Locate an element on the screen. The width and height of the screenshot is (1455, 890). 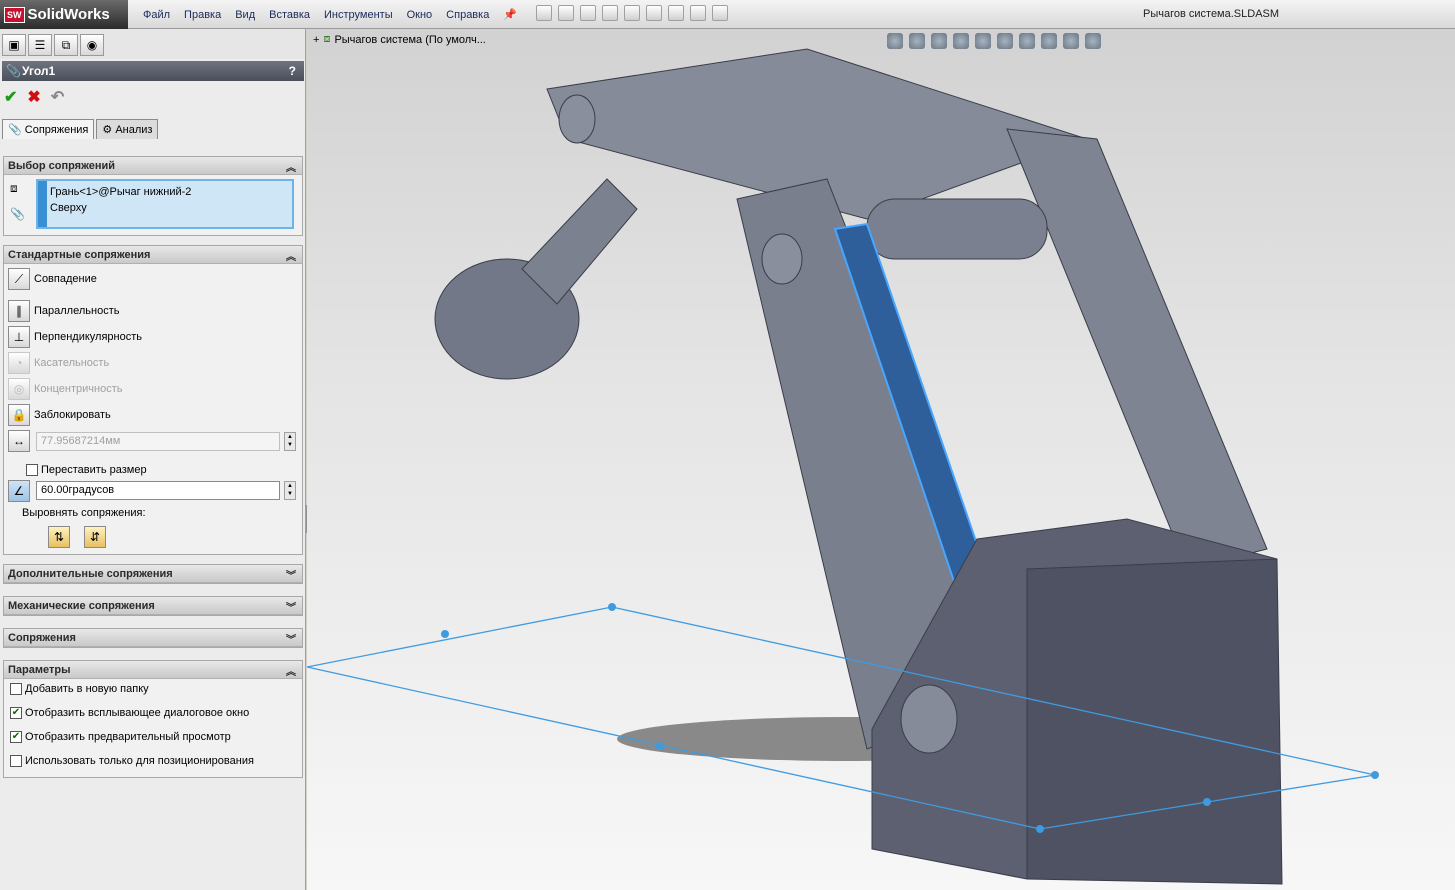
options-header: Параметры ︽ is located at coordinates (153, 670).